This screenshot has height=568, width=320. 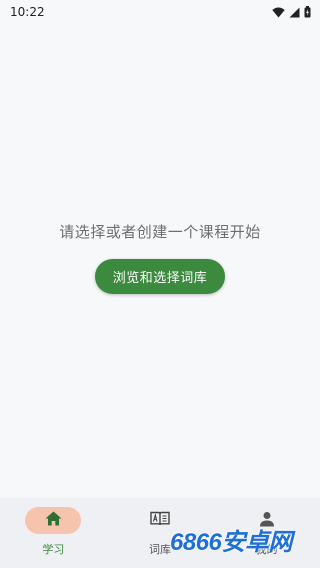 I want to click on battery-icon, so click(x=307, y=12).